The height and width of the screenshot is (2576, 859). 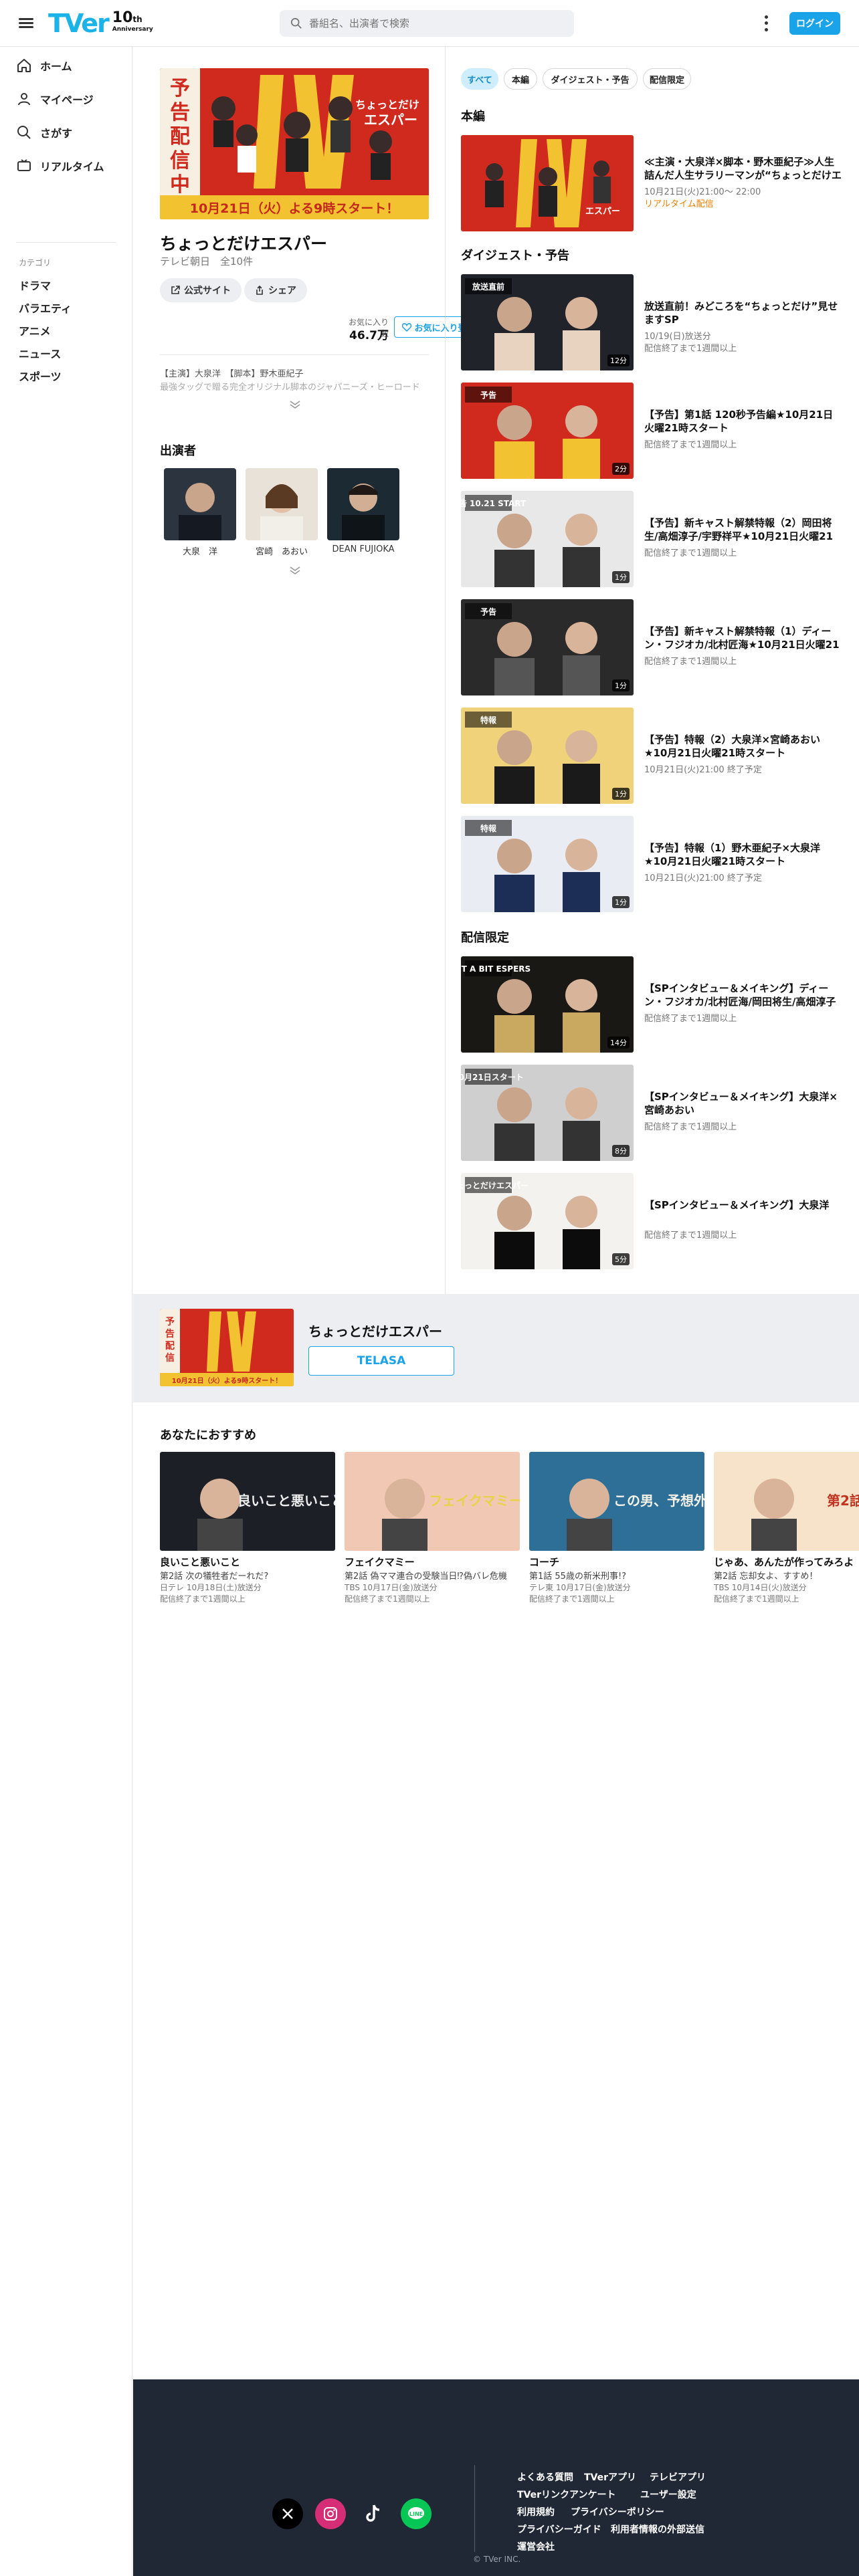 What do you see at coordinates (496, 969) in the screenshot?
I see `thumbnail-caption: JUST A BIT ESPERS` at bounding box center [496, 969].